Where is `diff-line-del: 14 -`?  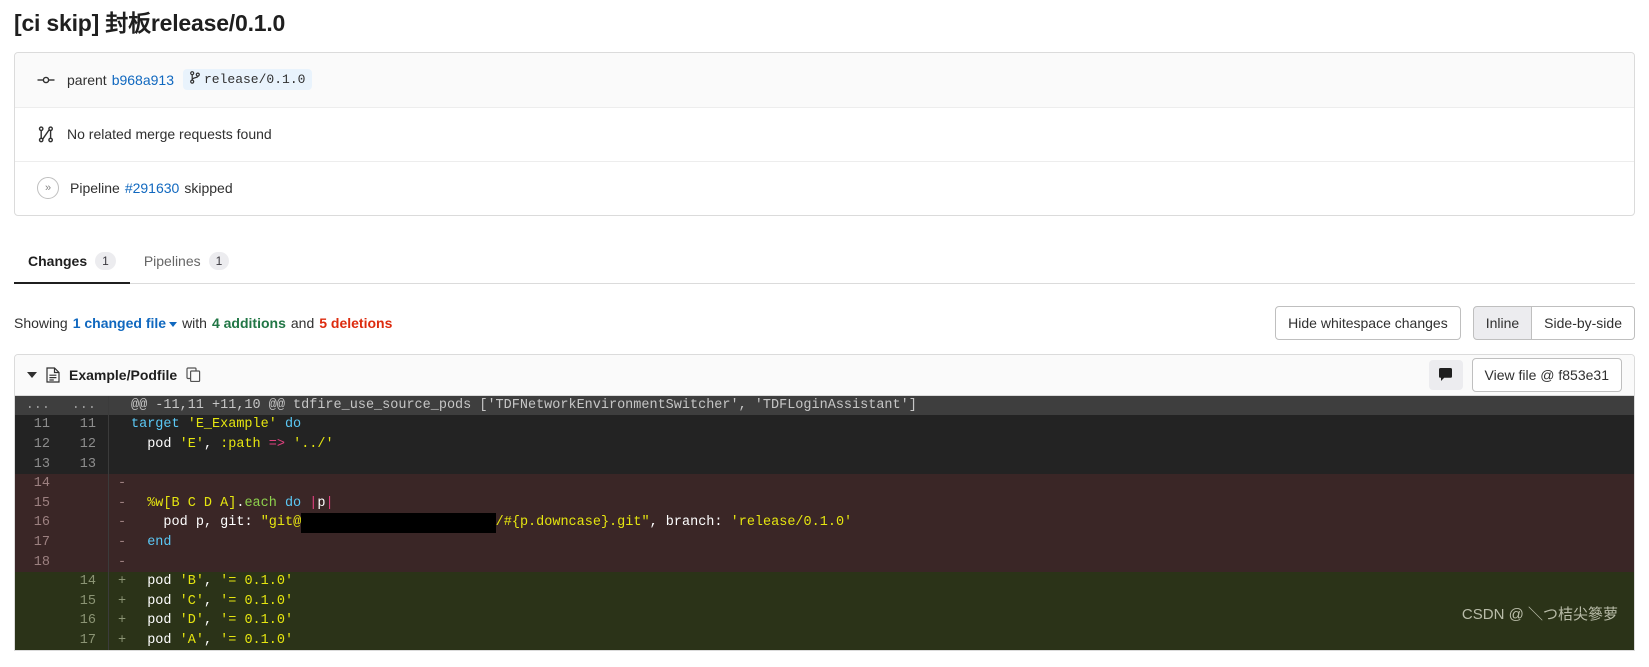 diff-line-del: 14 - is located at coordinates (824, 484).